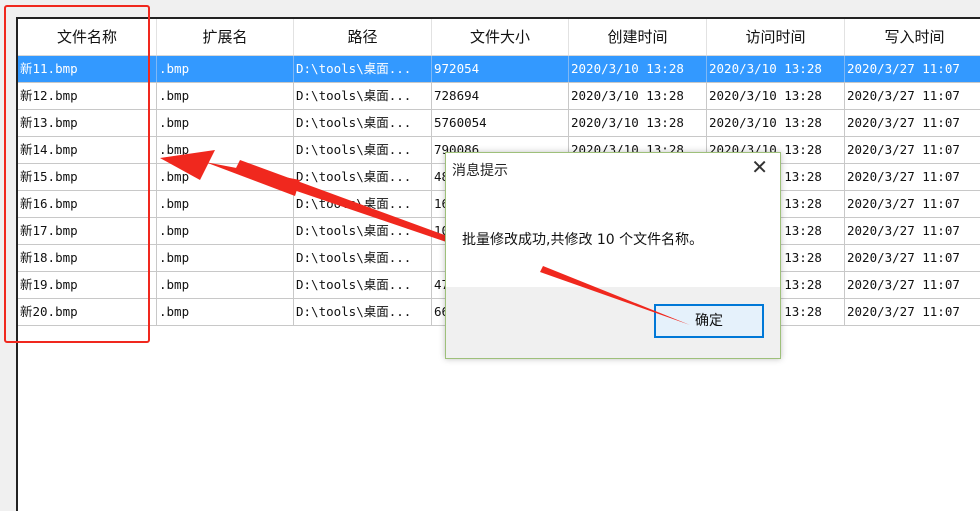  Describe the element at coordinates (363, 37) in the screenshot. I see `column-header: 路径` at that location.